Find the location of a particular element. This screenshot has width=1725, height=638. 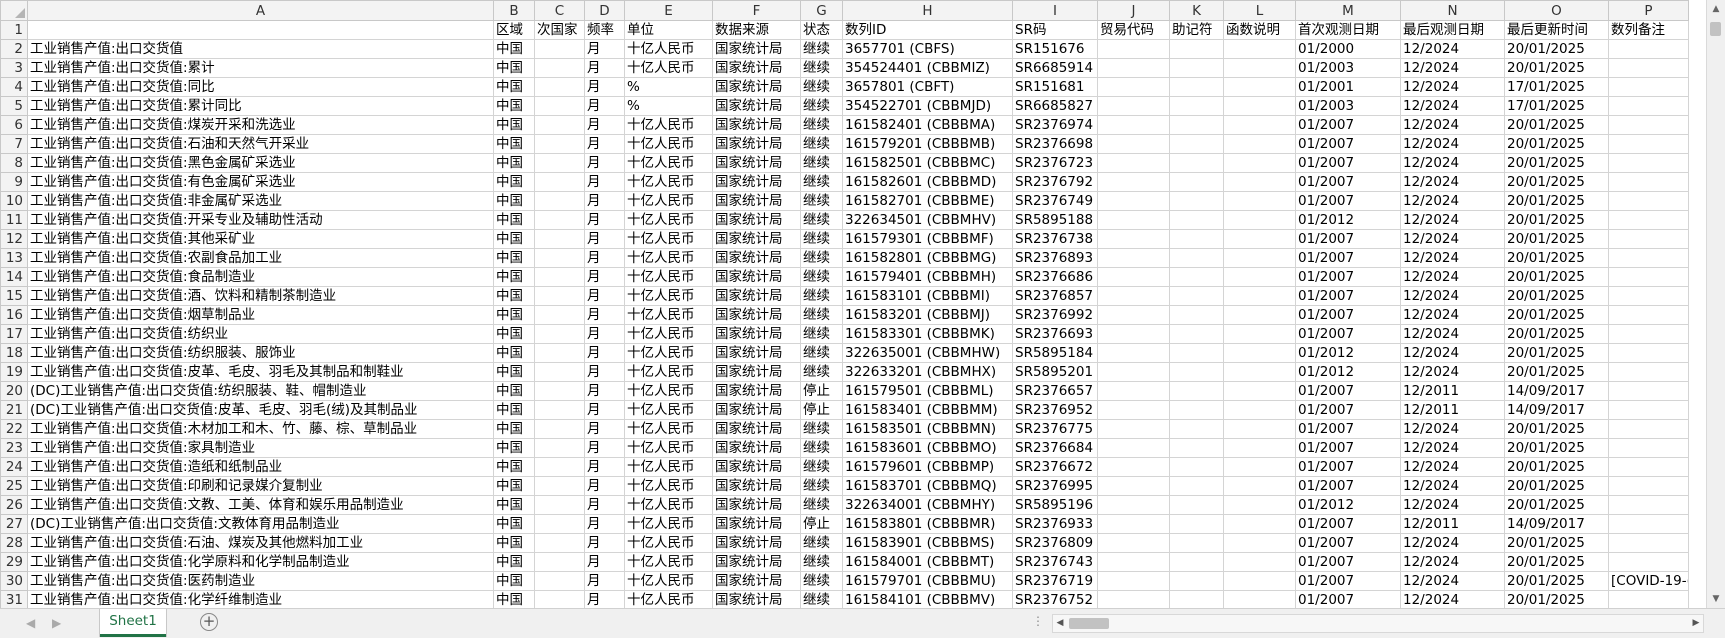

cell-m1: 首次观测日期 is located at coordinates (1348, 30).